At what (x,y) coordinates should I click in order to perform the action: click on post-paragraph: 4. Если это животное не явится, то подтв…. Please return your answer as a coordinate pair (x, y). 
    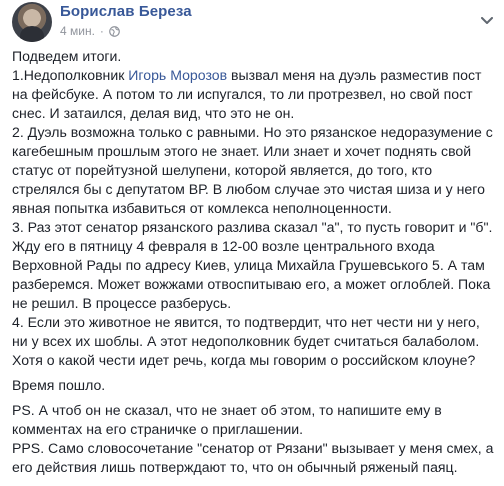
    Looking at the image, I should click on (246, 341).